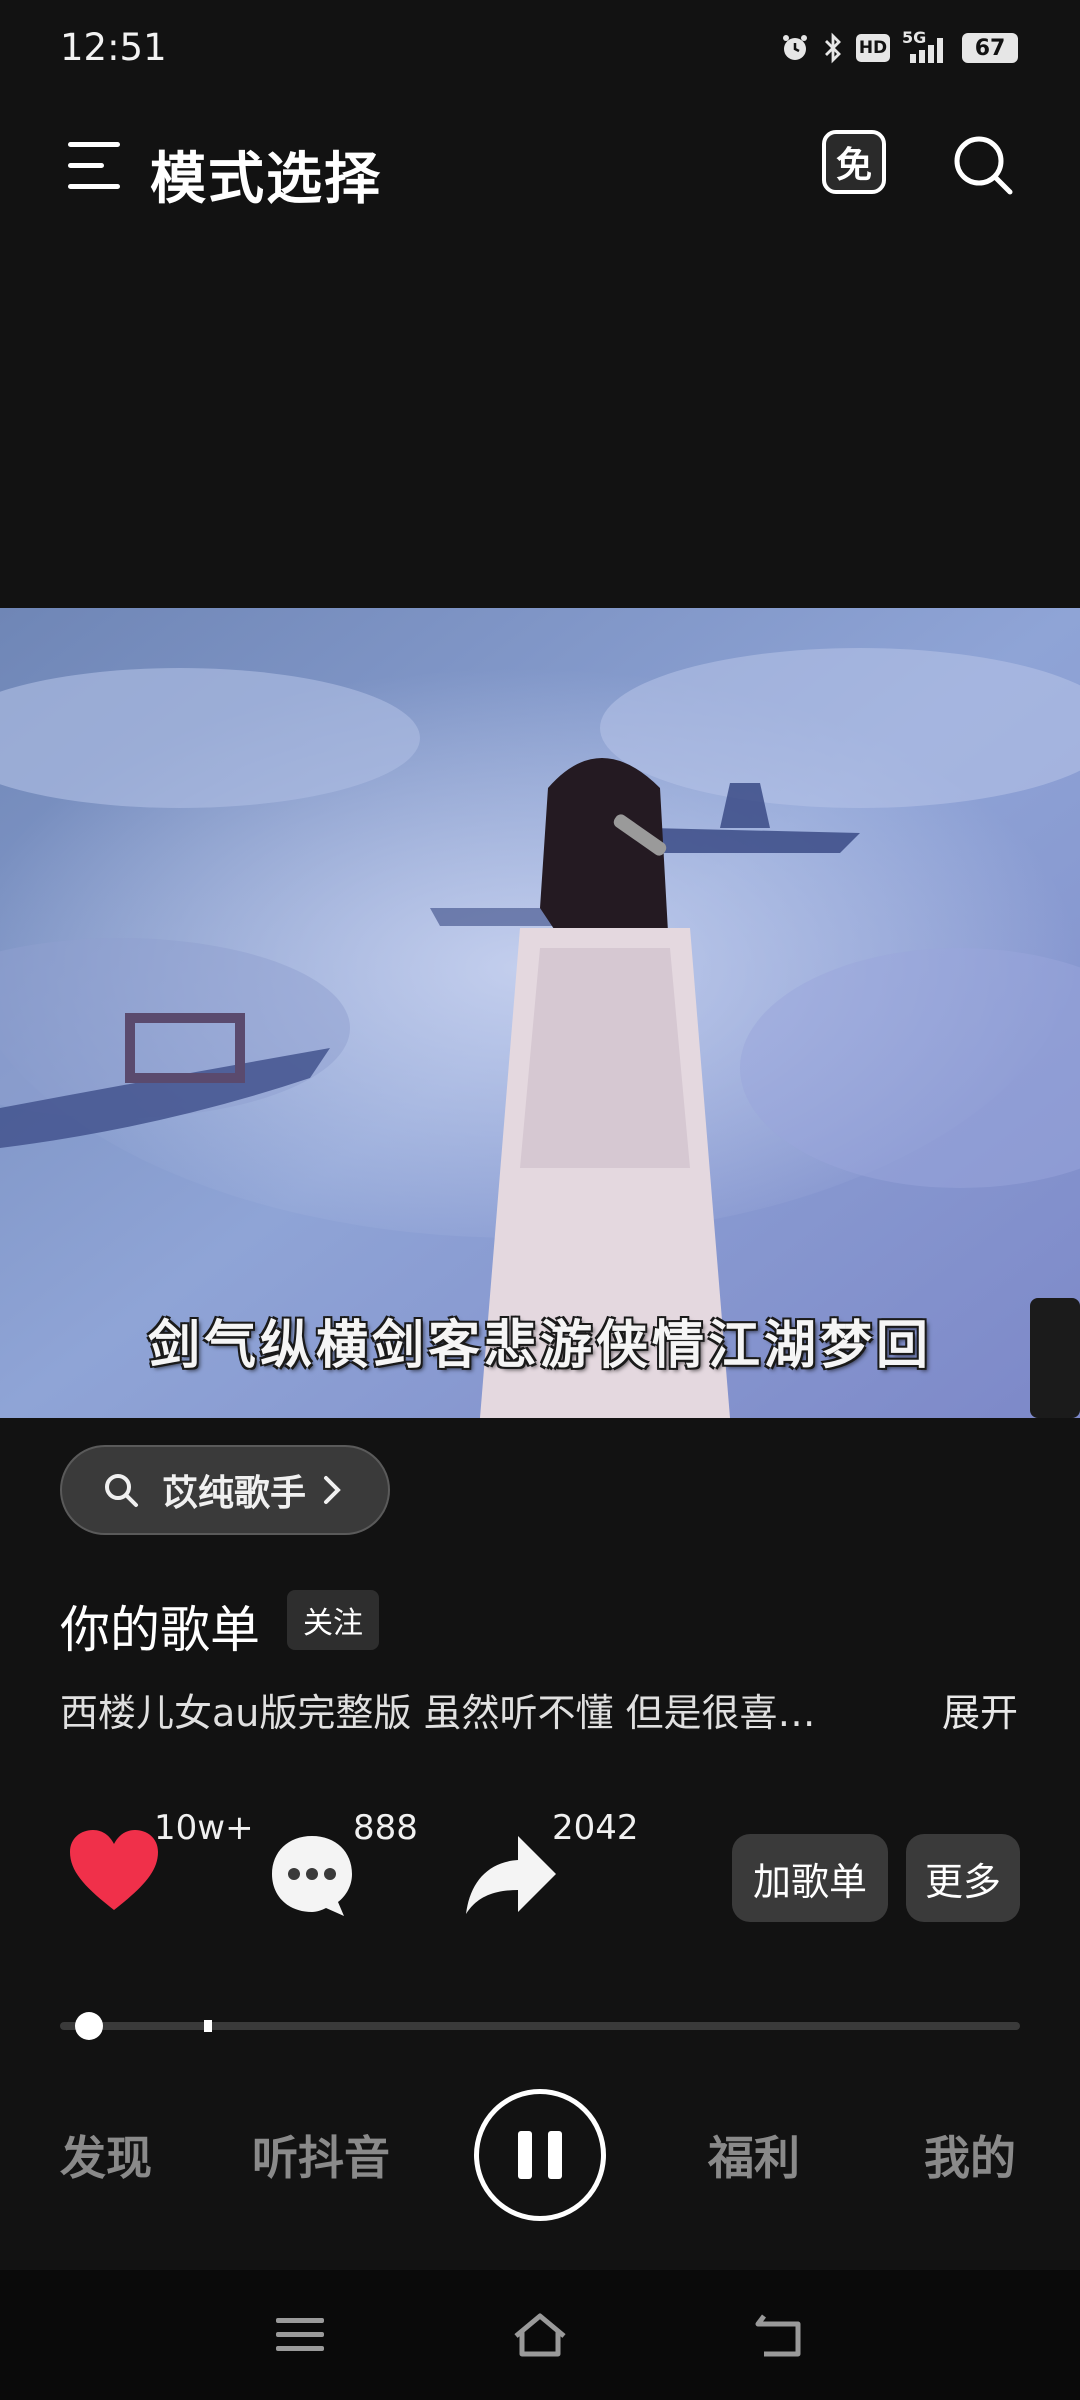  Describe the element at coordinates (540, 2155) in the screenshot. I see `pause-button` at that location.